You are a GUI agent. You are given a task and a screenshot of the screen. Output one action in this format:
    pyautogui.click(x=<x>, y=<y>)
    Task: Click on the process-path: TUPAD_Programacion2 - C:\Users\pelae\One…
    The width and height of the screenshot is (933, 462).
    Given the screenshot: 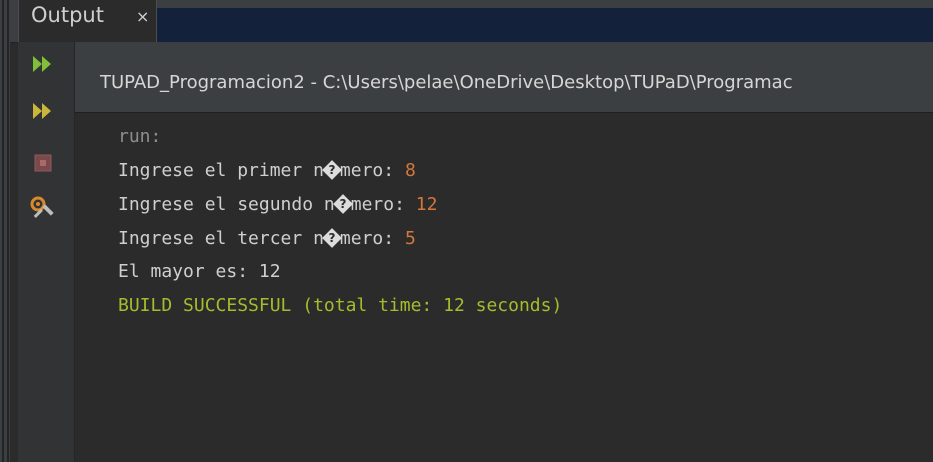 What is the action you would take?
    pyautogui.click(x=446, y=82)
    